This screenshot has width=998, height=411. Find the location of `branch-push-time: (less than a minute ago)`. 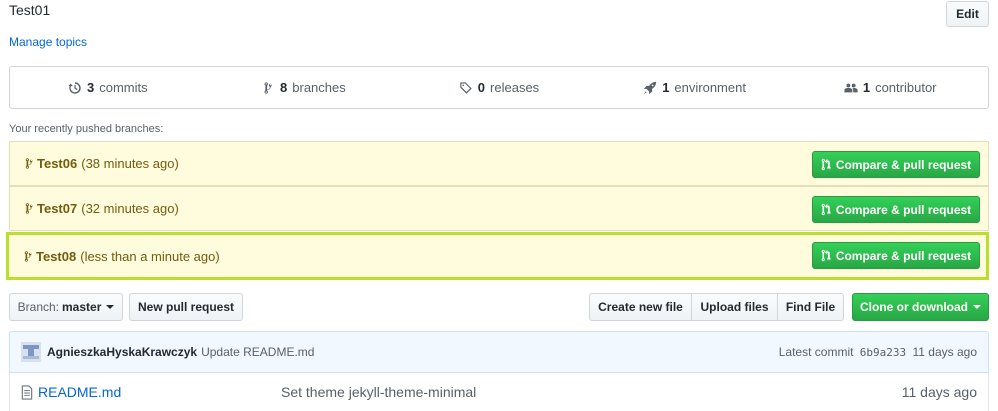

branch-push-time: (less than a minute ago) is located at coordinates (150, 256).